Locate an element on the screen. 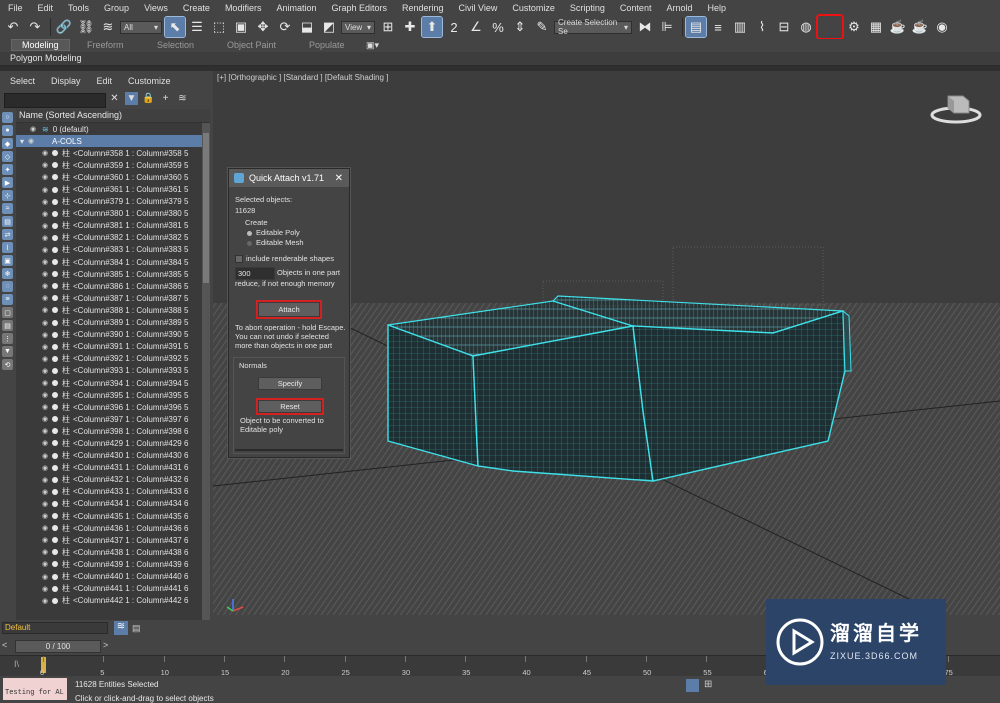 Image resolution: width=1000 pixels, height=703 pixels. list-item: ◉ 柱 <Column#396 1 : Column#396 5 is located at coordinates (109, 407).